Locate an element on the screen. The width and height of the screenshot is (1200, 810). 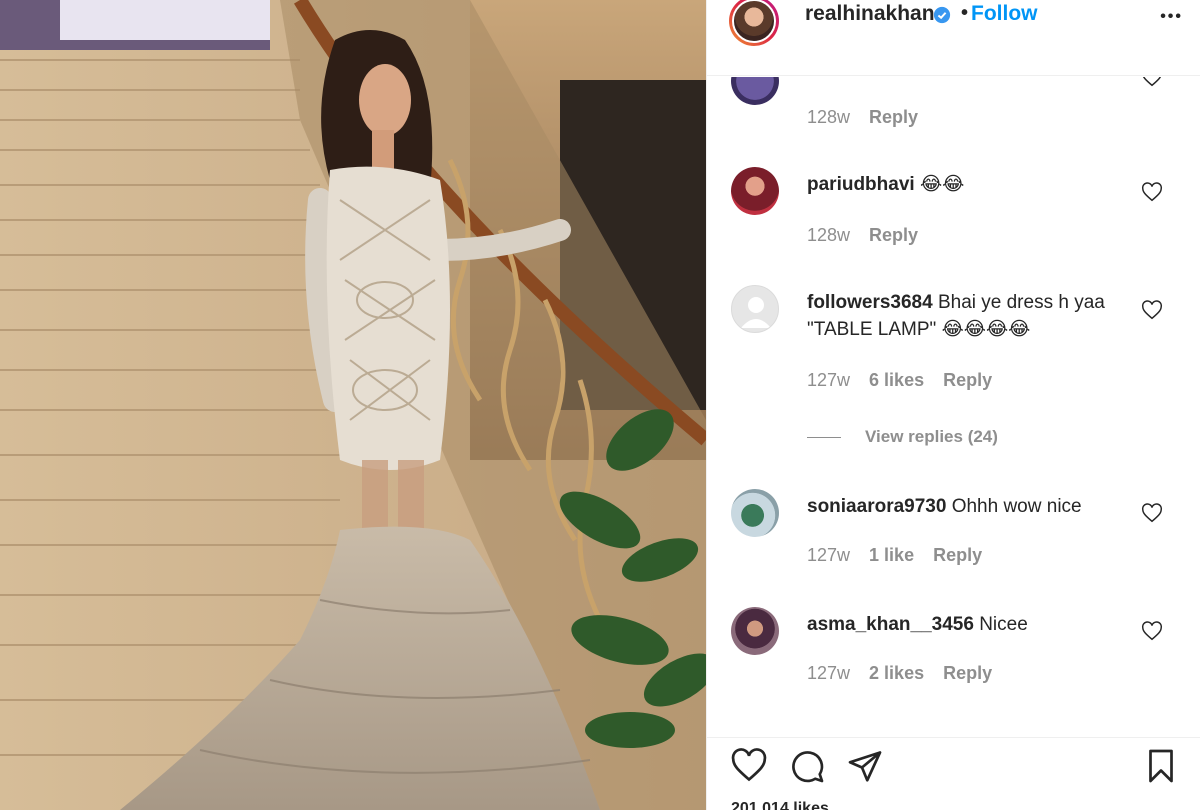
post-header: realhinakhan • Follow ••• is located at coordinates (953, 38).